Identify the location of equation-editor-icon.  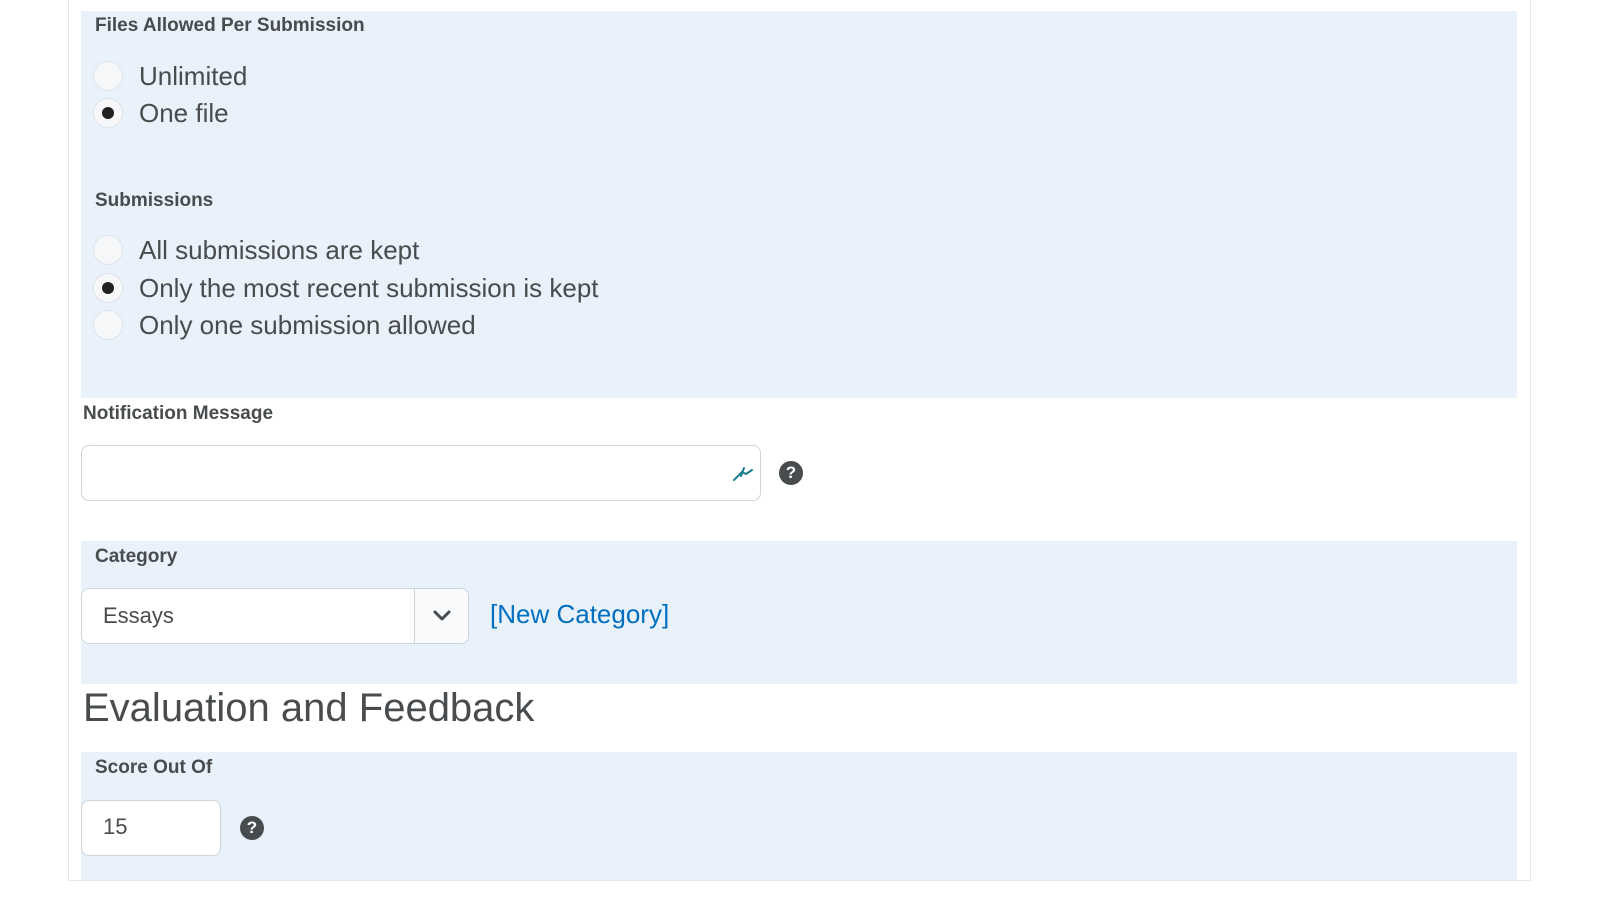
(743, 473).